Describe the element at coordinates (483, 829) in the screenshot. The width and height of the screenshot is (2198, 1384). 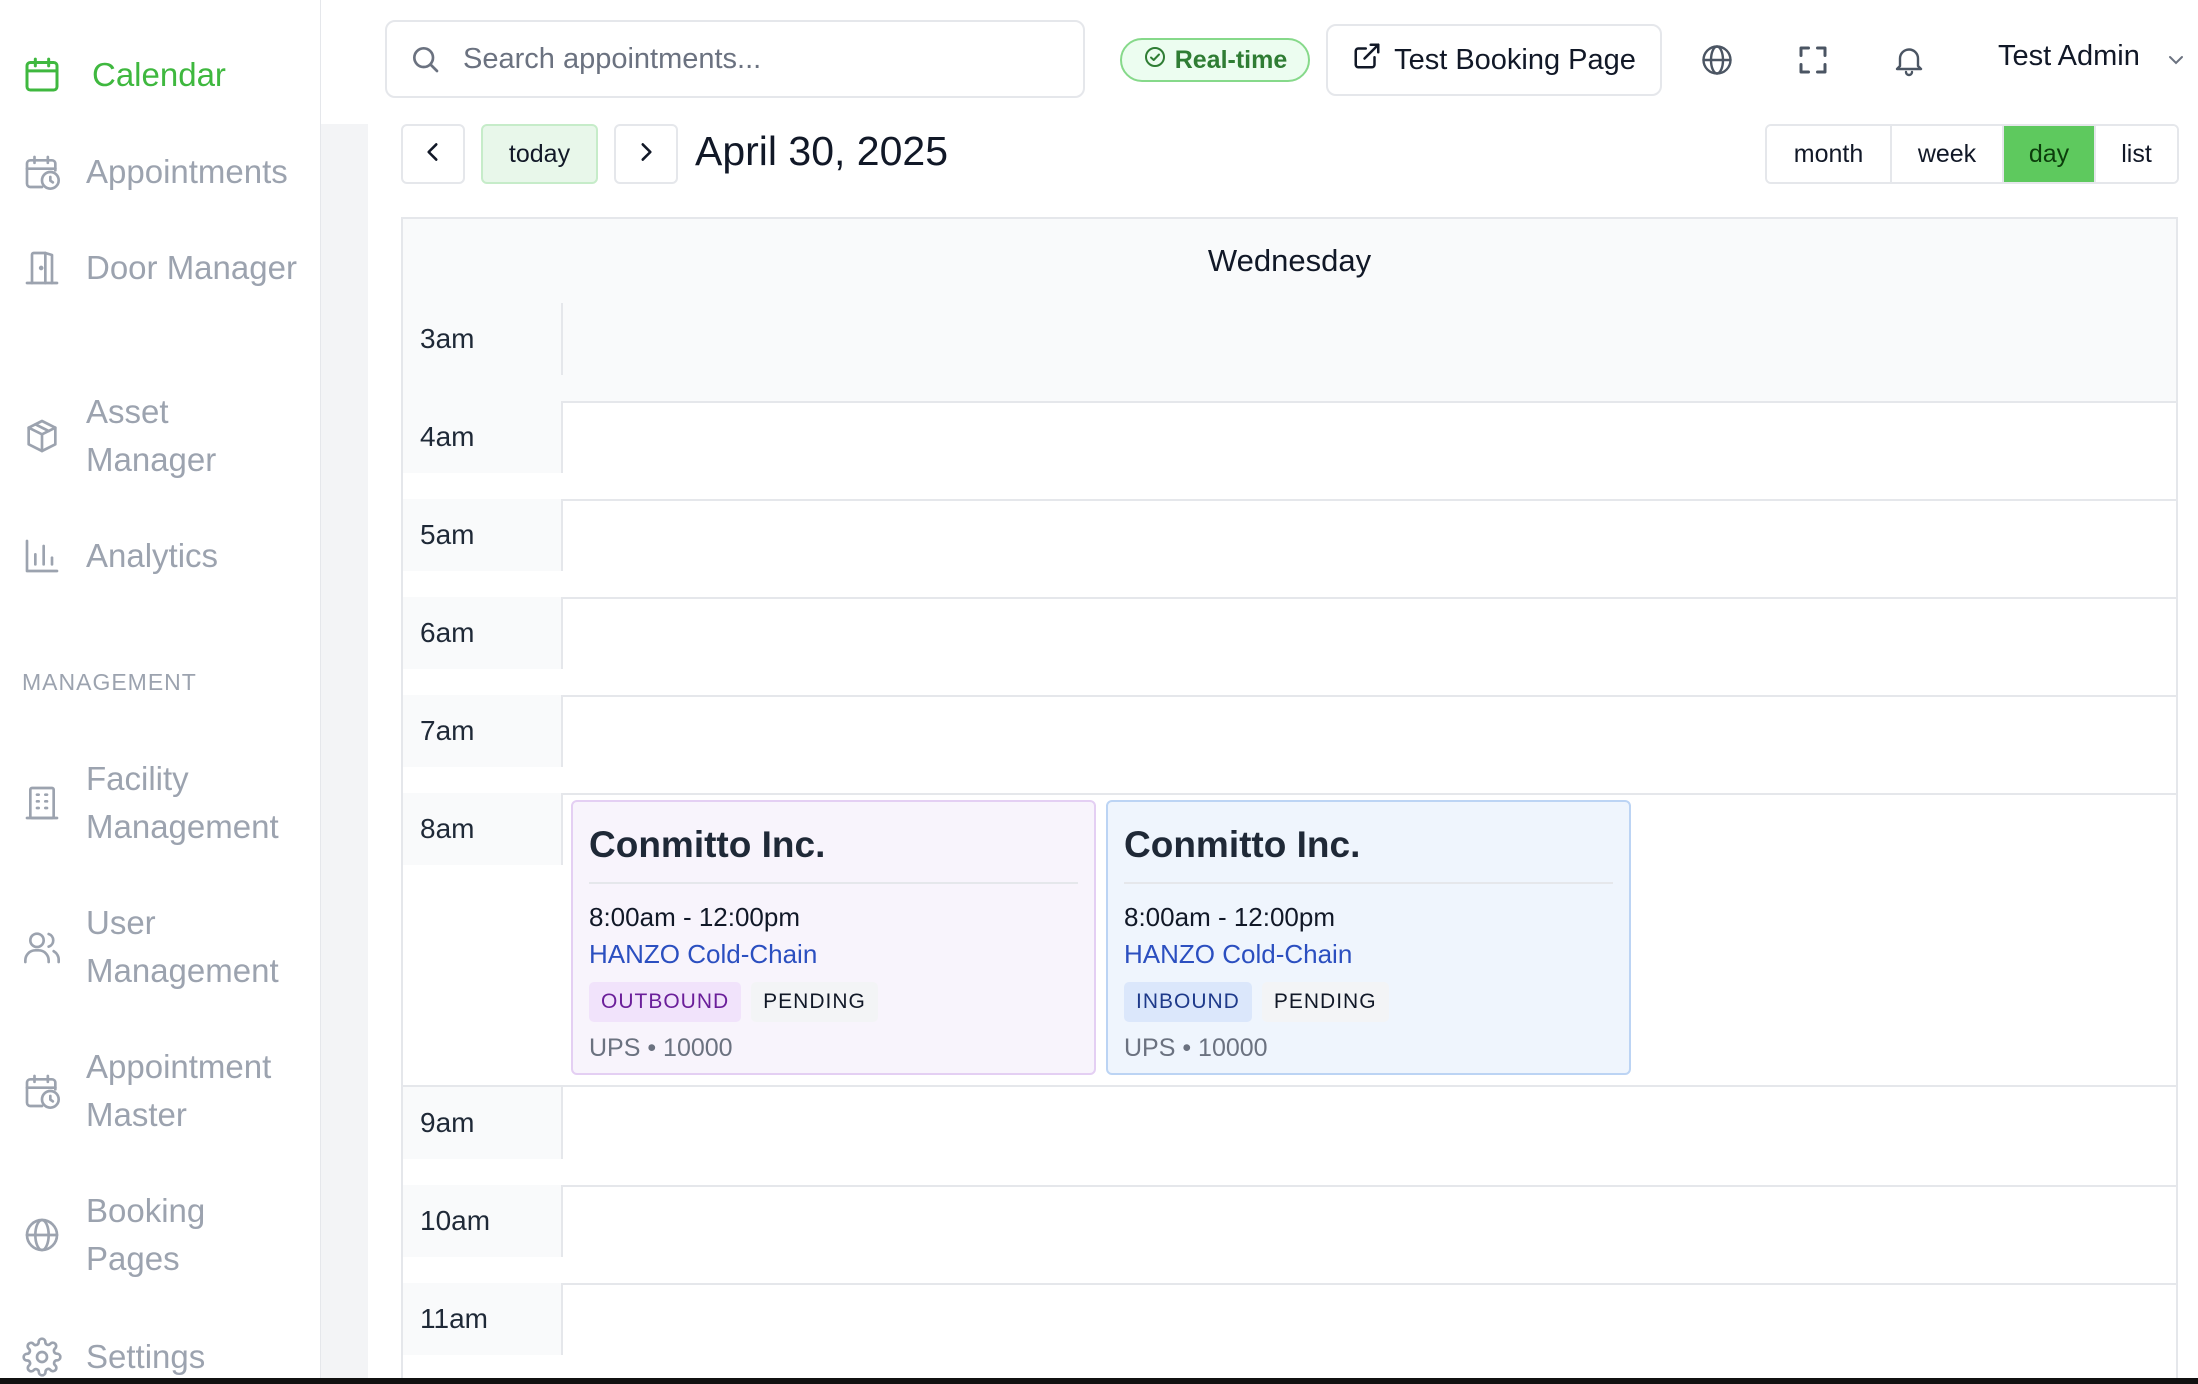
I see `hour-label: 8am` at that location.